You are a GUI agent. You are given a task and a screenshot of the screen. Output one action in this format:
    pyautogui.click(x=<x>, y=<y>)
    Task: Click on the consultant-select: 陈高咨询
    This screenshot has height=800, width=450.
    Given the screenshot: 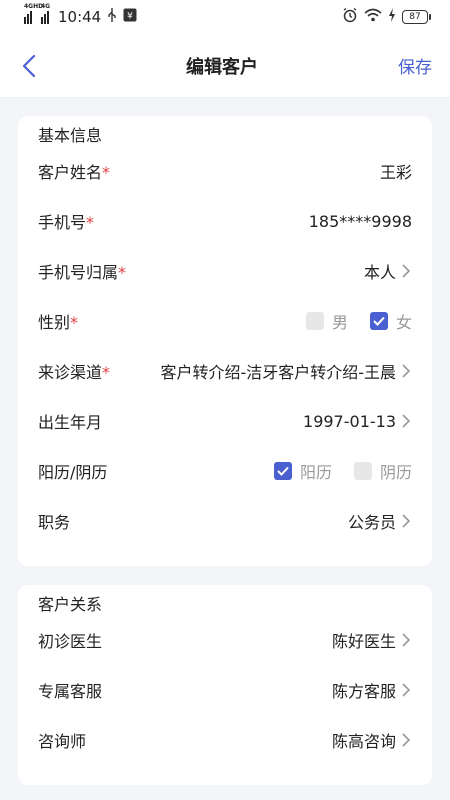 What is the action you would take?
    pyautogui.click(x=372, y=740)
    